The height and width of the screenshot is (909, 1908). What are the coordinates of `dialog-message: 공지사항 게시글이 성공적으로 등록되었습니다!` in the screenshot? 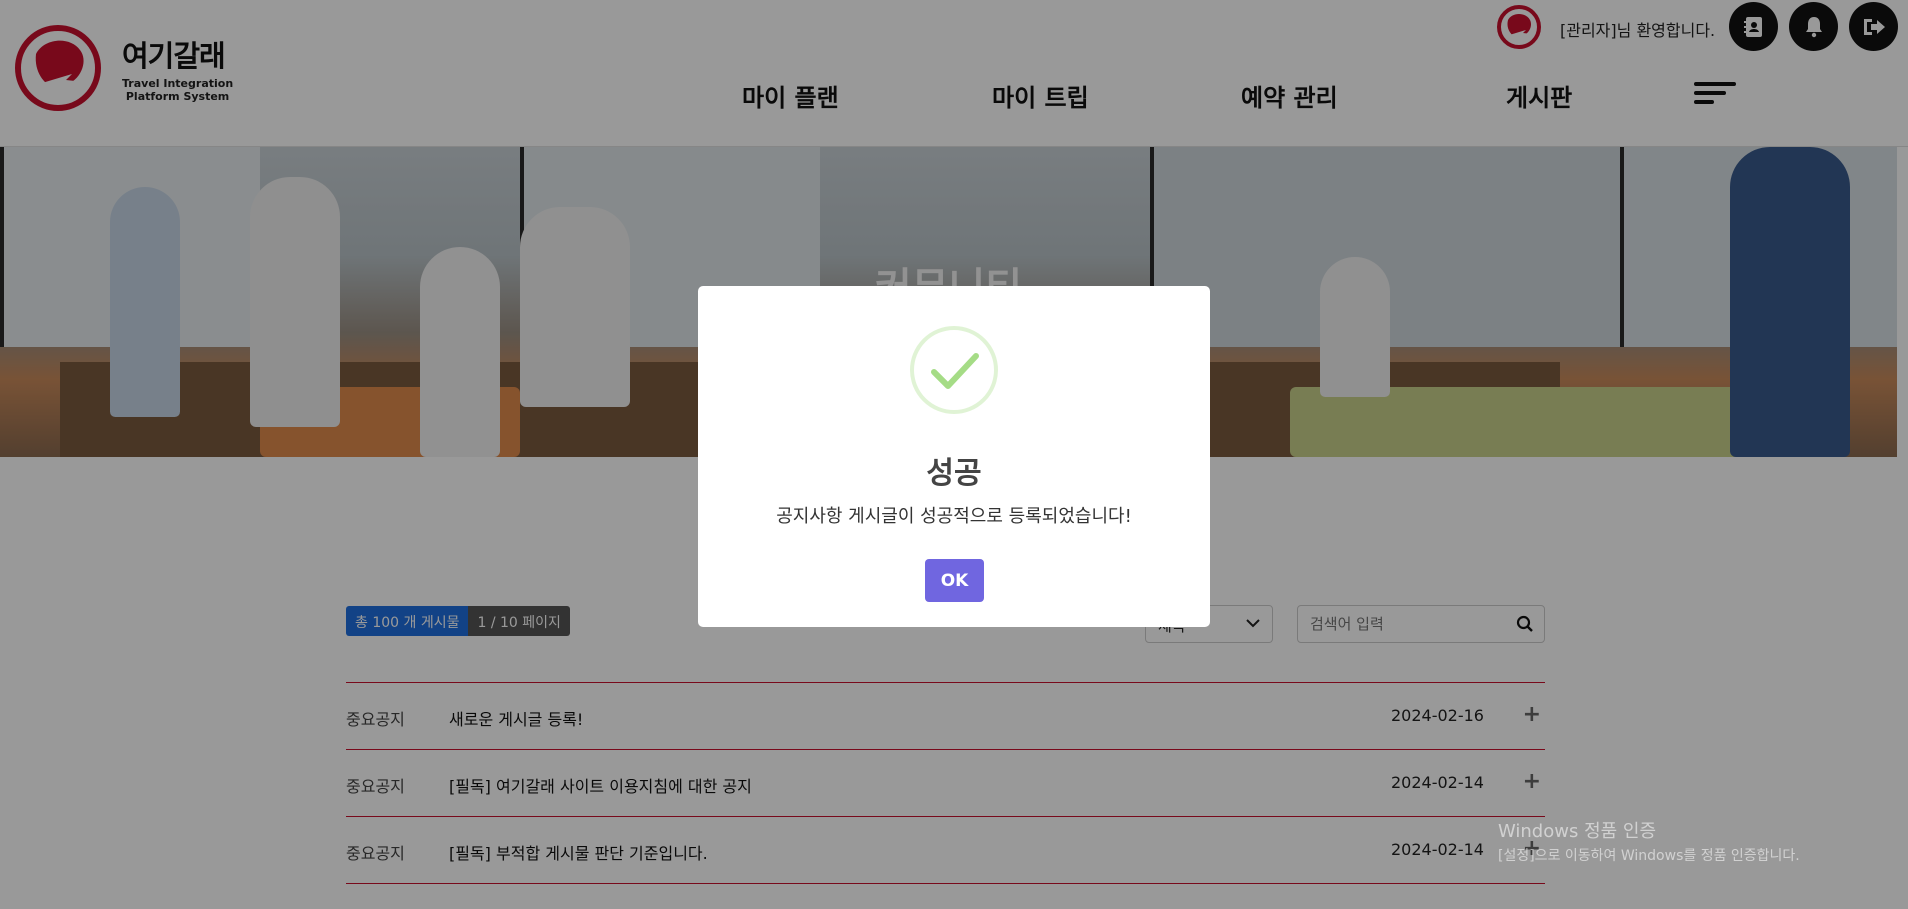 It's located at (954, 516).